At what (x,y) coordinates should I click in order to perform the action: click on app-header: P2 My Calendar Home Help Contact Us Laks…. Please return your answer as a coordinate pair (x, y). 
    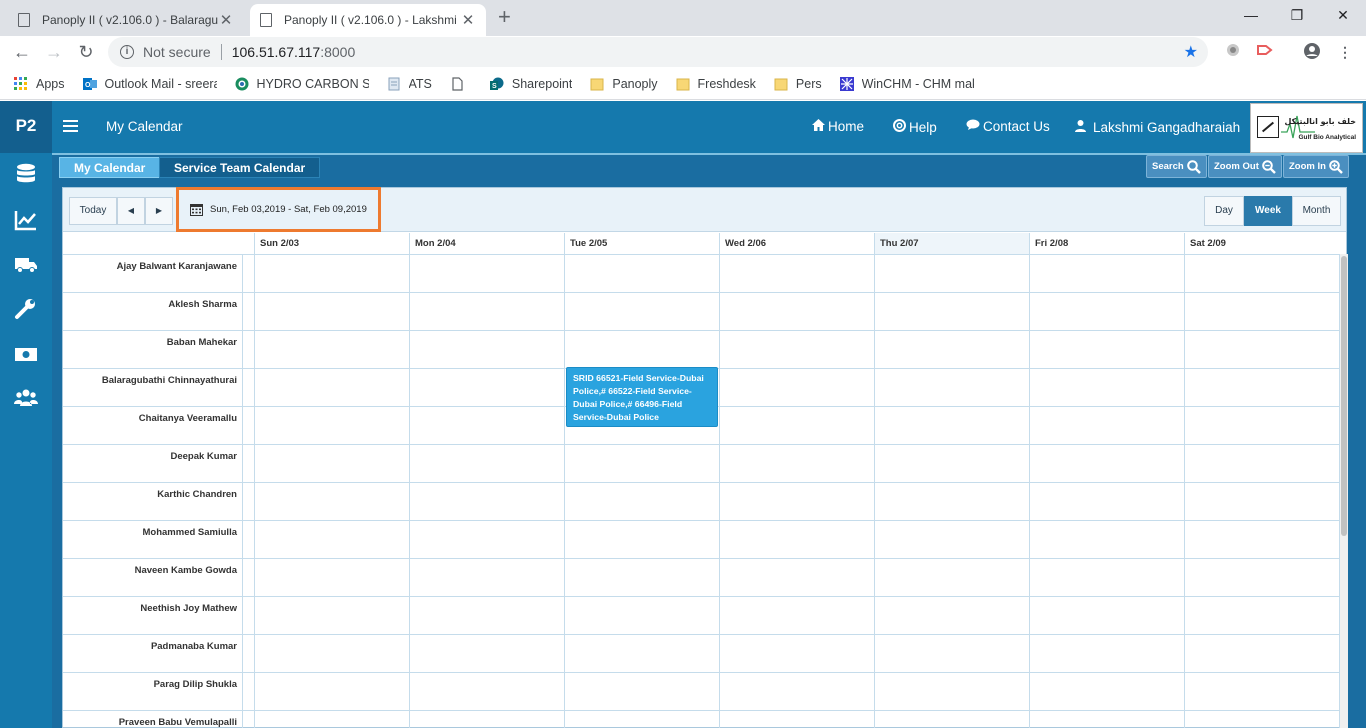
    Looking at the image, I should click on (683, 127).